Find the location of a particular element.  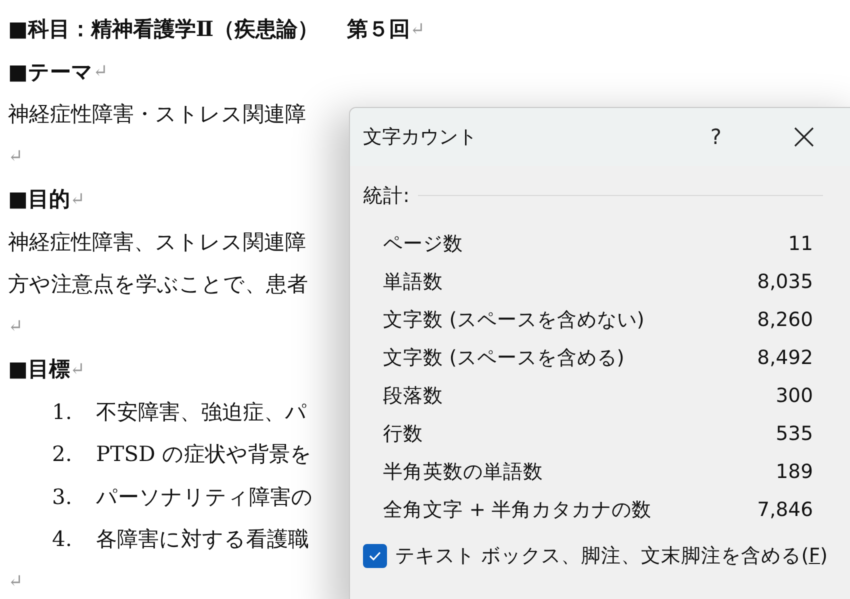

stat-value: 535 is located at coordinates (794, 433).